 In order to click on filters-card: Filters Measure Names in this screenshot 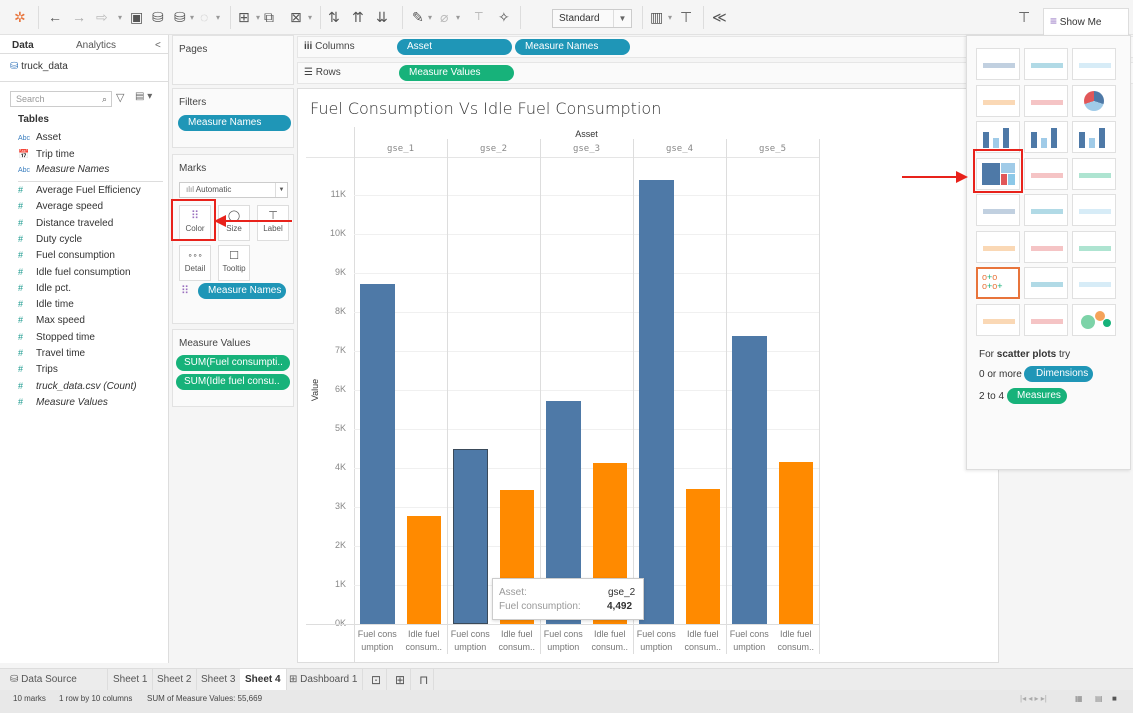, I will do `click(233, 118)`.